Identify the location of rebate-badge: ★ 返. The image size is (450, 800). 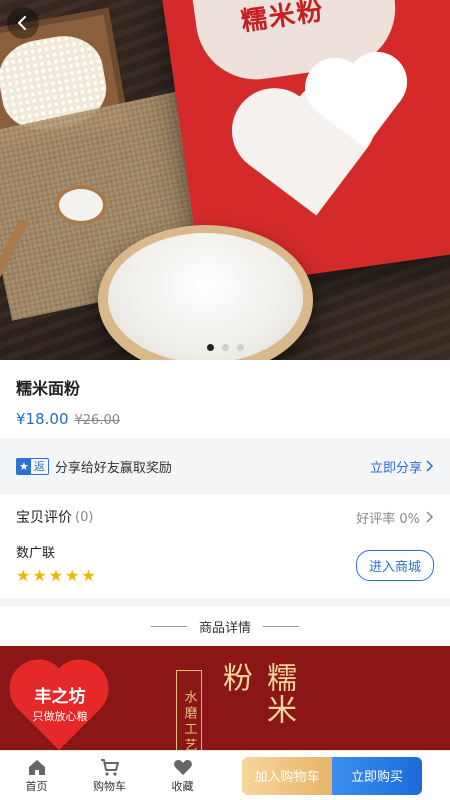
(32, 466).